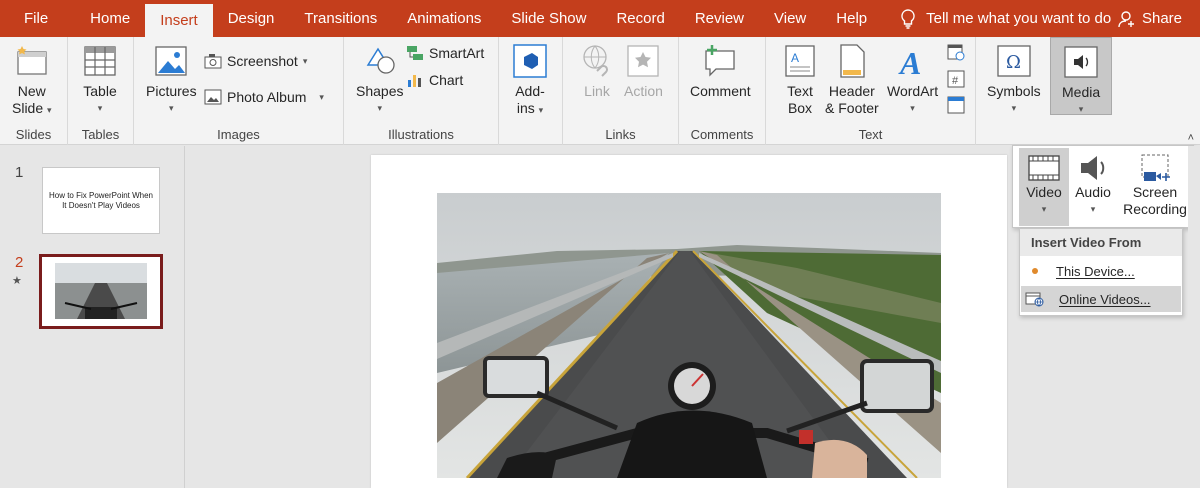 The height and width of the screenshot is (488, 1200). I want to click on group-addins: Add- ins ▾, so click(531, 91).